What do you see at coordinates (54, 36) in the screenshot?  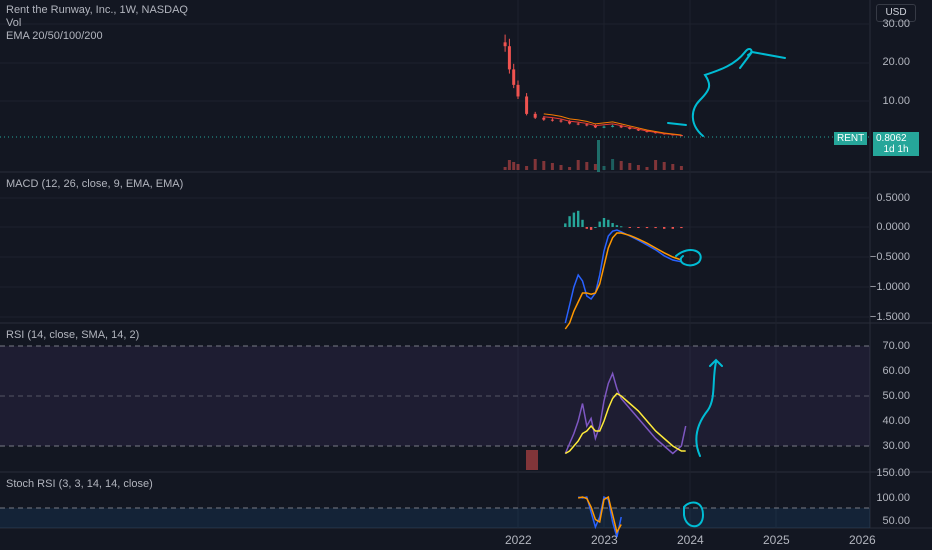 I see `ema-label: EMA 20/50/100/200` at bounding box center [54, 36].